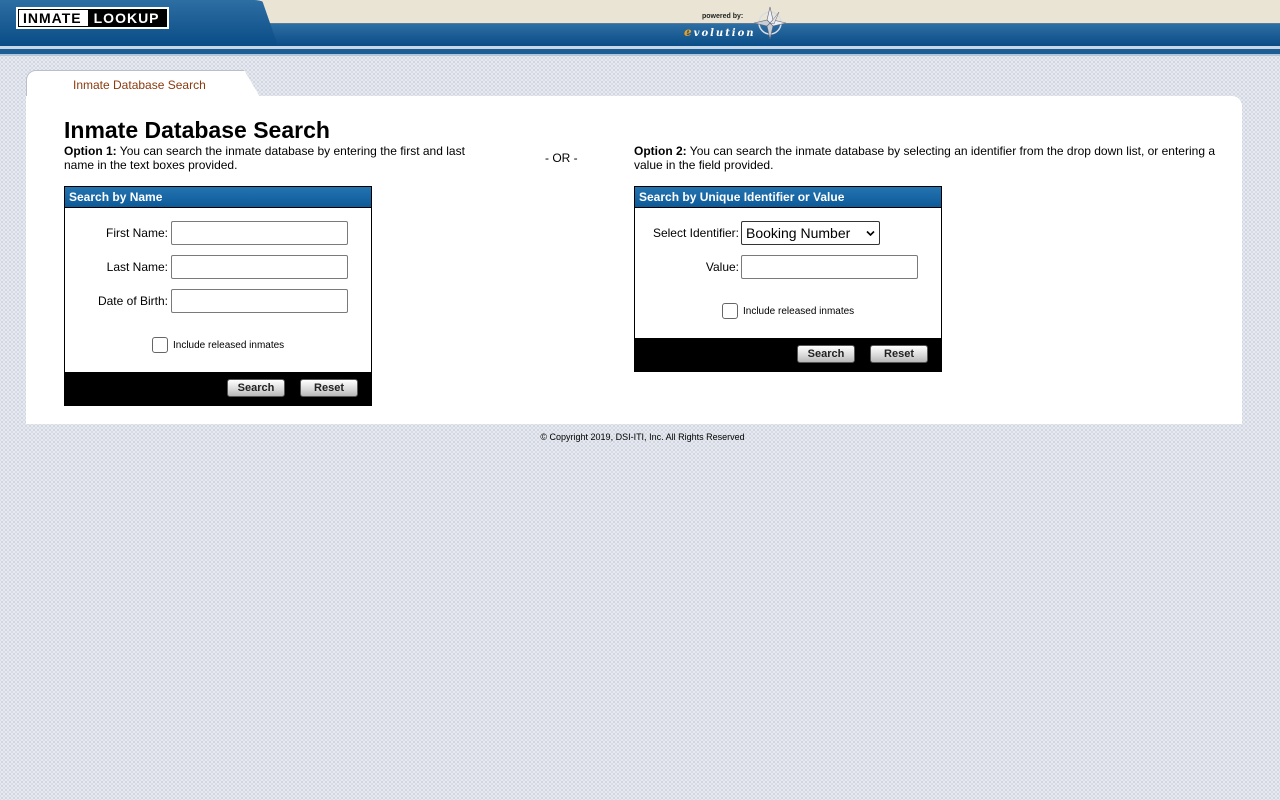 The height and width of the screenshot is (800, 1280). What do you see at coordinates (137, 267) in the screenshot?
I see `last-name-label: Last Name:` at bounding box center [137, 267].